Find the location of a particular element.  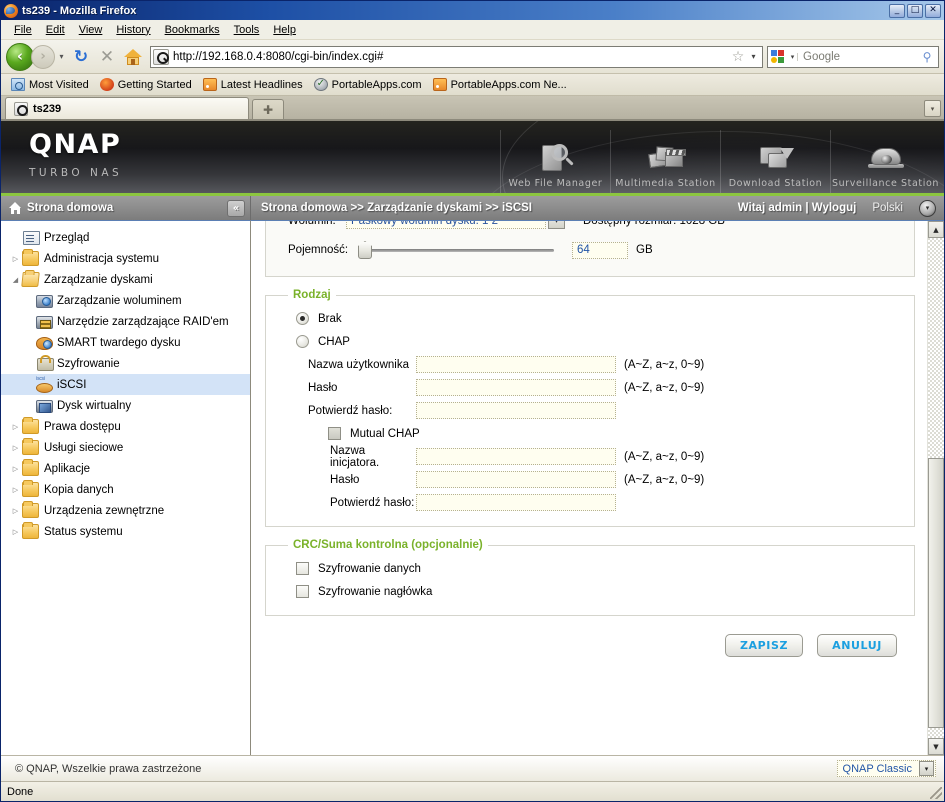

sidebar-header: Strona domowa « is located at coordinates (126, 208).